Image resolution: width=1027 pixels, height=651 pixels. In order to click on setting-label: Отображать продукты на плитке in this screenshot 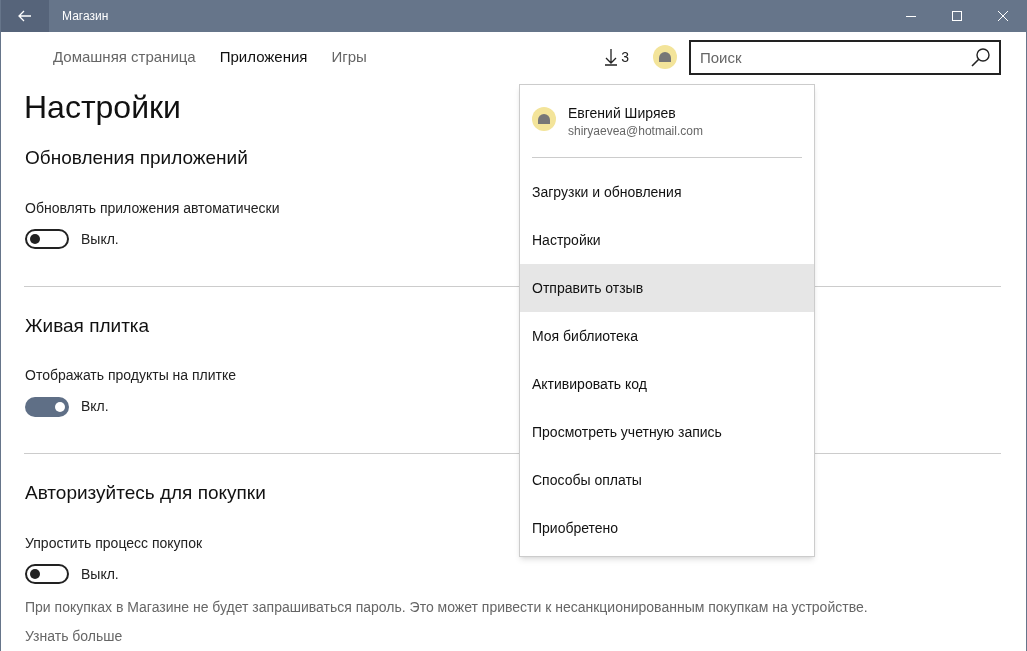, I will do `click(130, 375)`.